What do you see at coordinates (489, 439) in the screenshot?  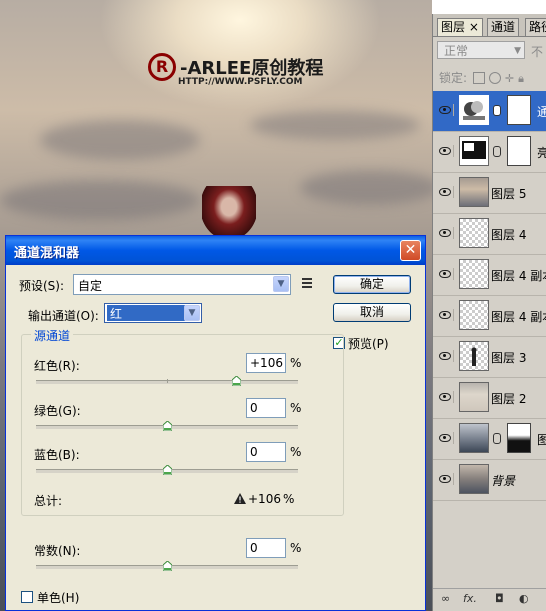 I see `layer-row: 图层` at bounding box center [489, 439].